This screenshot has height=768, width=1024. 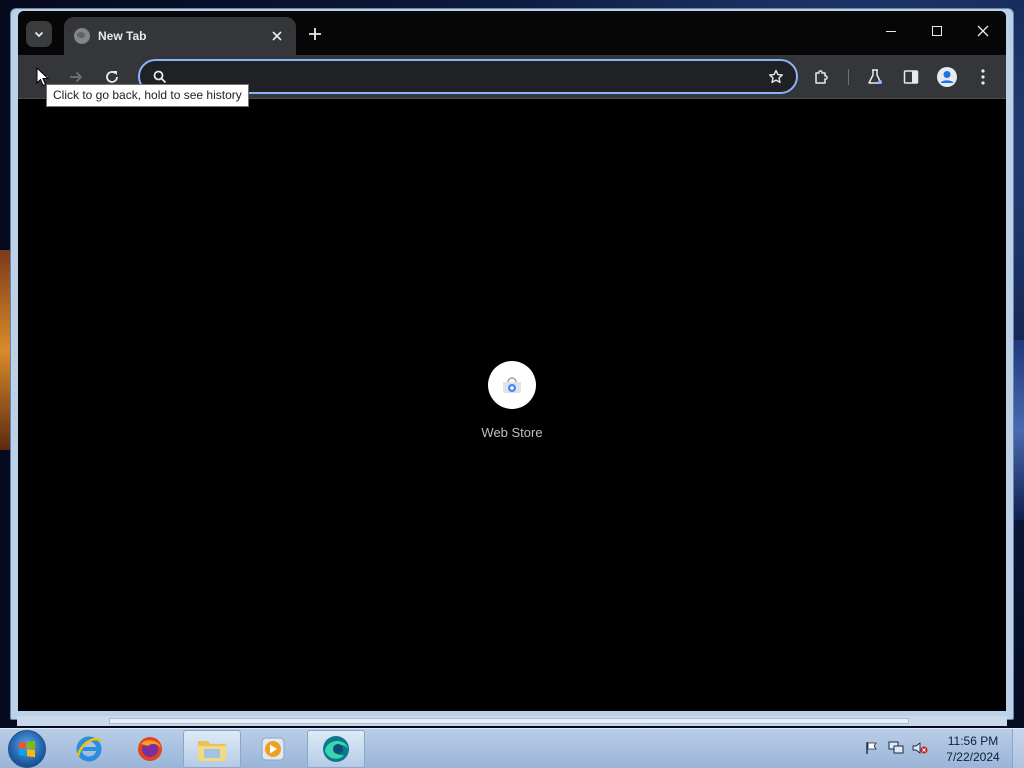 What do you see at coordinates (472, 76) in the screenshot?
I see `address-input` at bounding box center [472, 76].